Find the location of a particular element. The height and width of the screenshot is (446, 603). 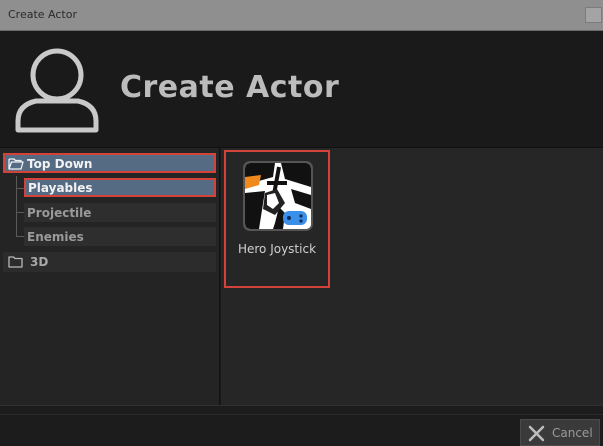

tree-item-playables: Playables is located at coordinates (120, 187).